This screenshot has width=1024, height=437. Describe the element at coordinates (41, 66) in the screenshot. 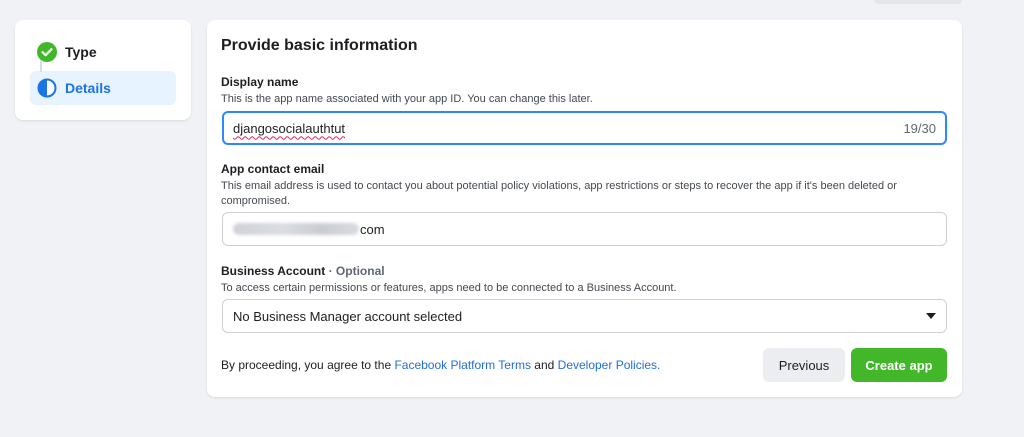

I see `step-connector` at that location.